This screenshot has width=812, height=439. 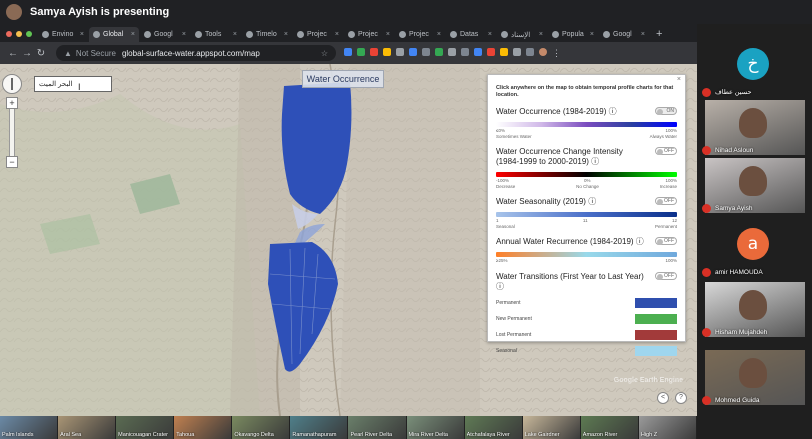 I want to click on help-icon: ?, so click(x=681, y=398).